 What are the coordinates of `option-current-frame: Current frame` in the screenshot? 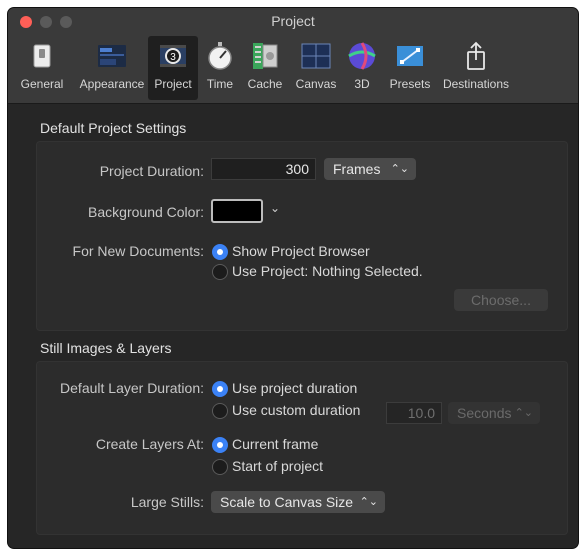 It's located at (275, 444).